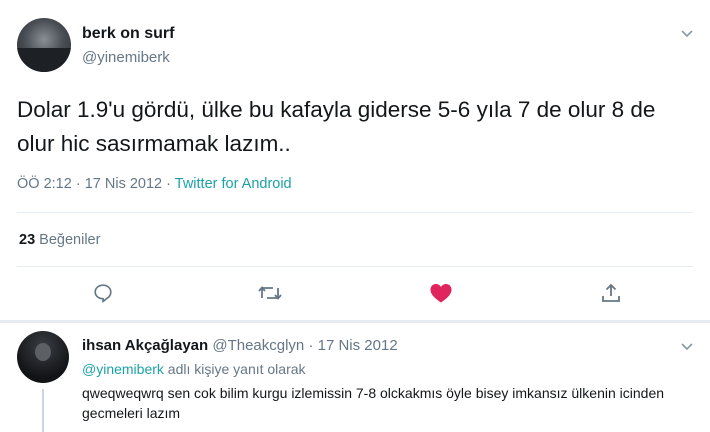 Image resolution: width=710 pixels, height=432 pixels. I want to click on tweet-date: 17 Nis 2012, so click(123, 184).